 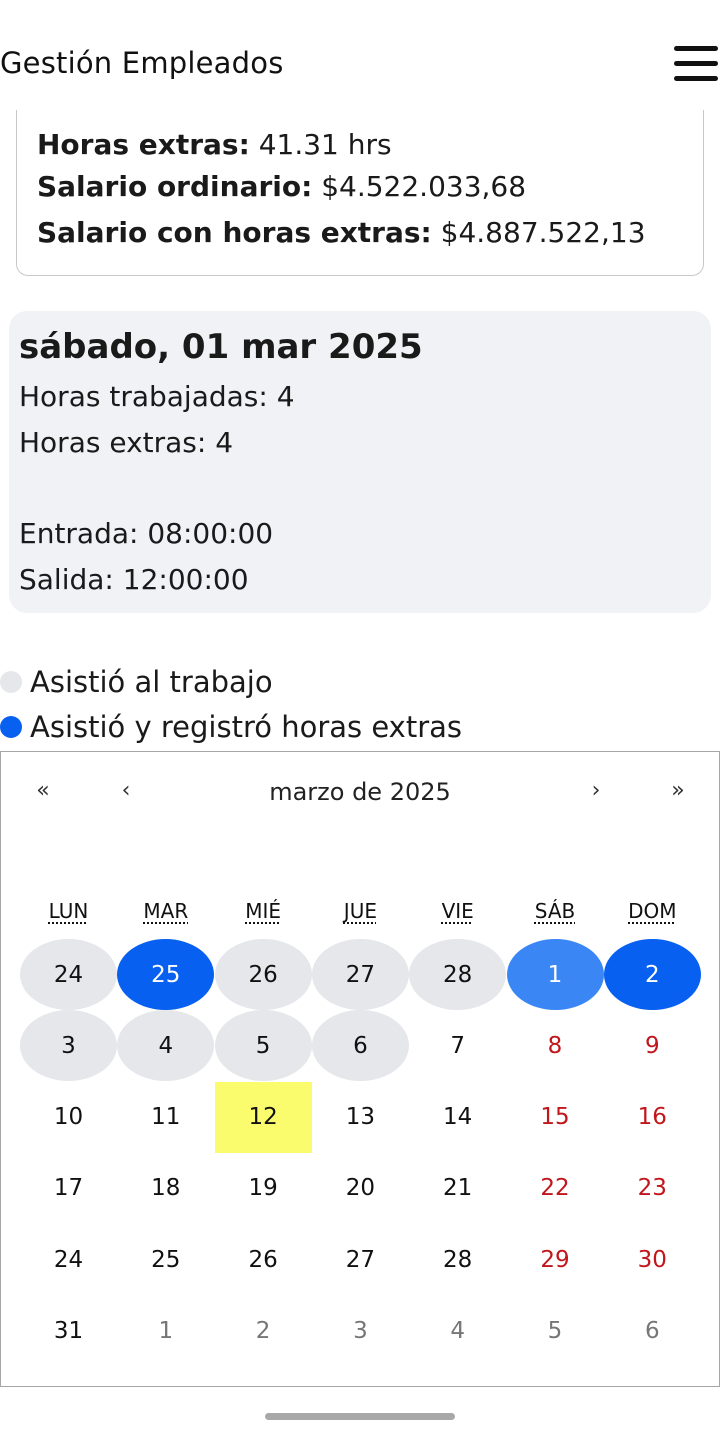 What do you see at coordinates (325, 144) in the screenshot?
I see `overtime-total-value: 41.31 hrs` at bounding box center [325, 144].